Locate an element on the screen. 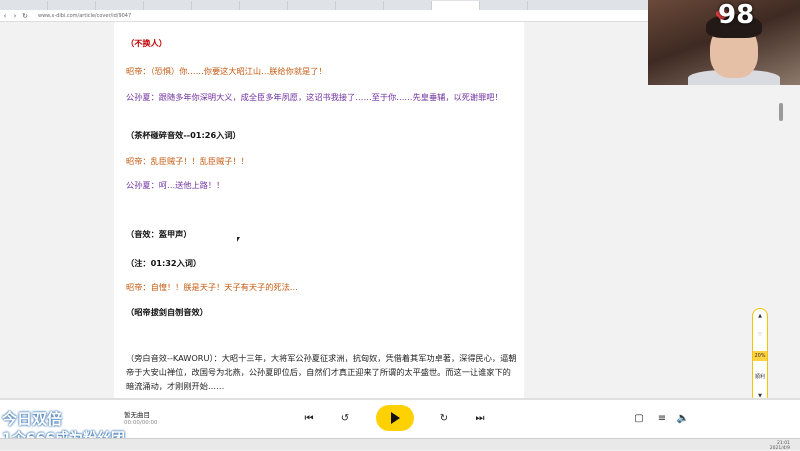 The width and height of the screenshot is (800, 451). play-button is located at coordinates (395, 418).